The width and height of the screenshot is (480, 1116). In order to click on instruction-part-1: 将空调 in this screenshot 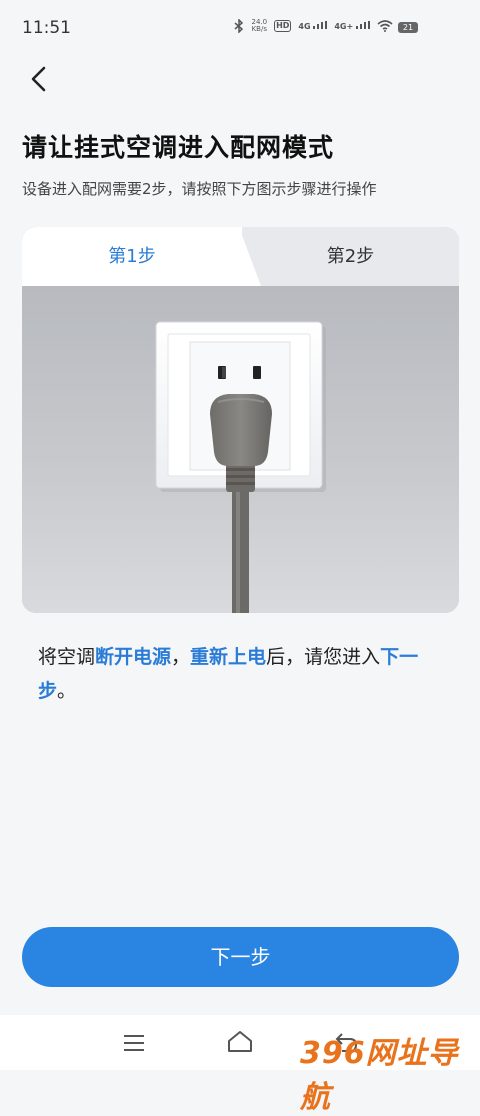, I will do `click(67, 657)`.